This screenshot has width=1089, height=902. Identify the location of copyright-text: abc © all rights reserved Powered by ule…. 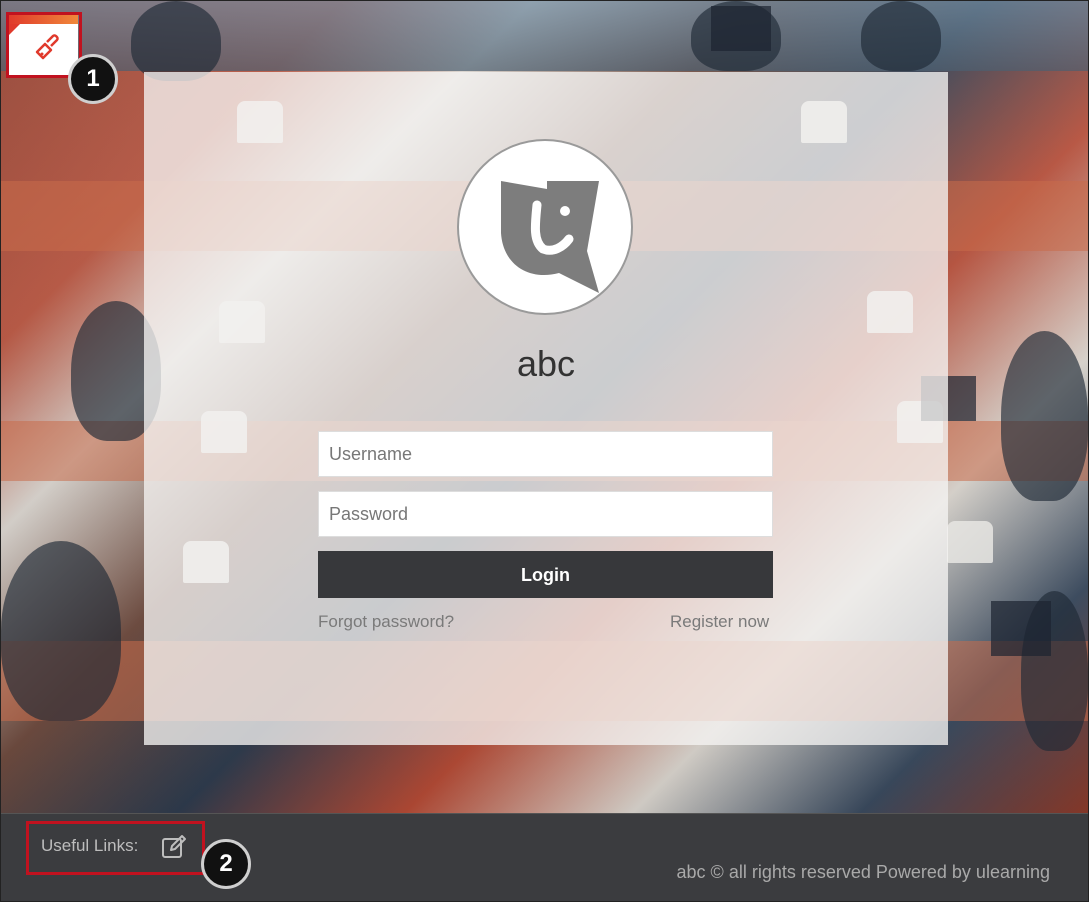
(863, 872).